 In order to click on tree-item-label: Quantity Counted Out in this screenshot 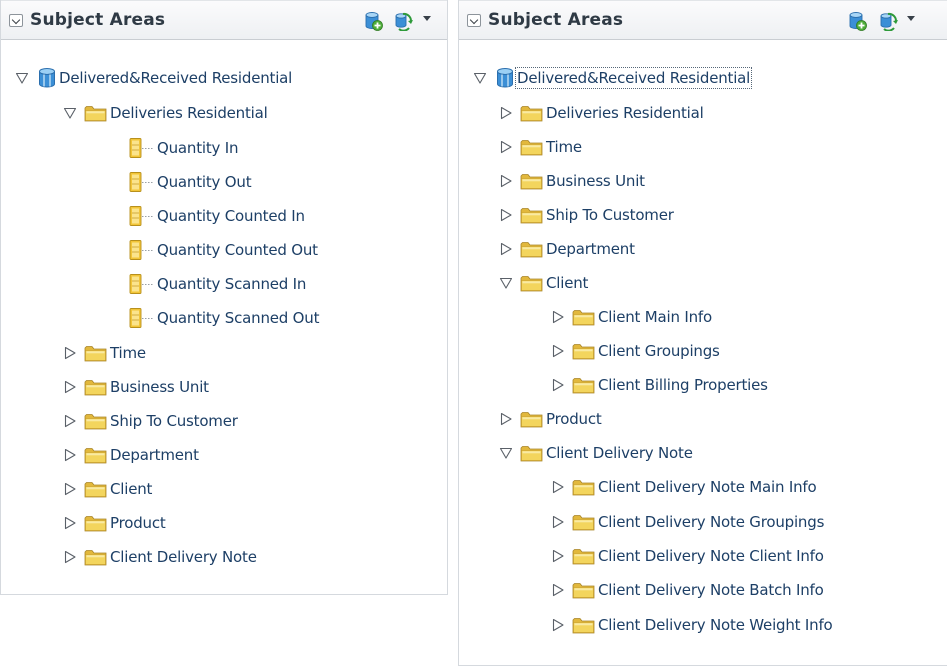, I will do `click(237, 250)`.